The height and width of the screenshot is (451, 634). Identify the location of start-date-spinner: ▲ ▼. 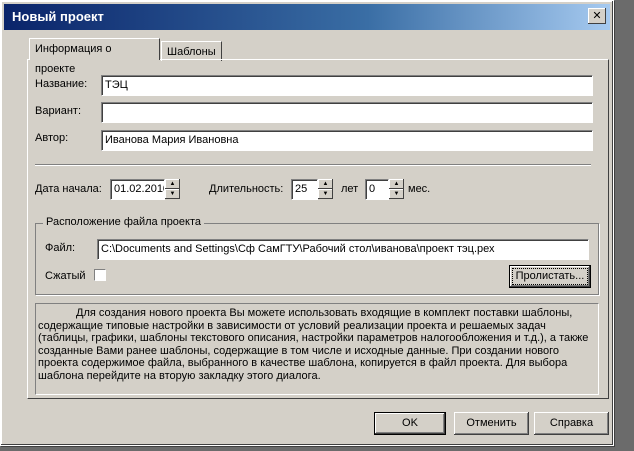
(172, 189).